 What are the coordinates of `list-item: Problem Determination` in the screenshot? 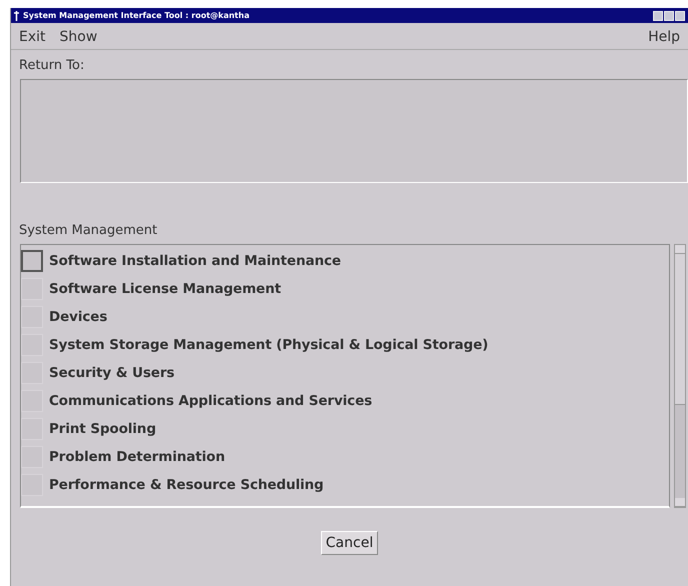 It's located at (137, 457).